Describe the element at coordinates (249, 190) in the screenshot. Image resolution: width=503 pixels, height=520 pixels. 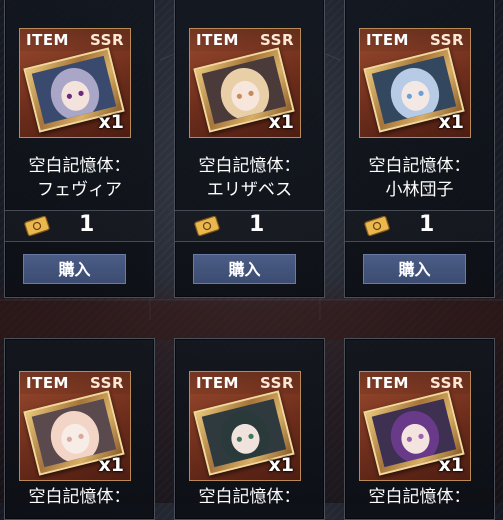
I see `item-name-line2: エリザベス` at that location.